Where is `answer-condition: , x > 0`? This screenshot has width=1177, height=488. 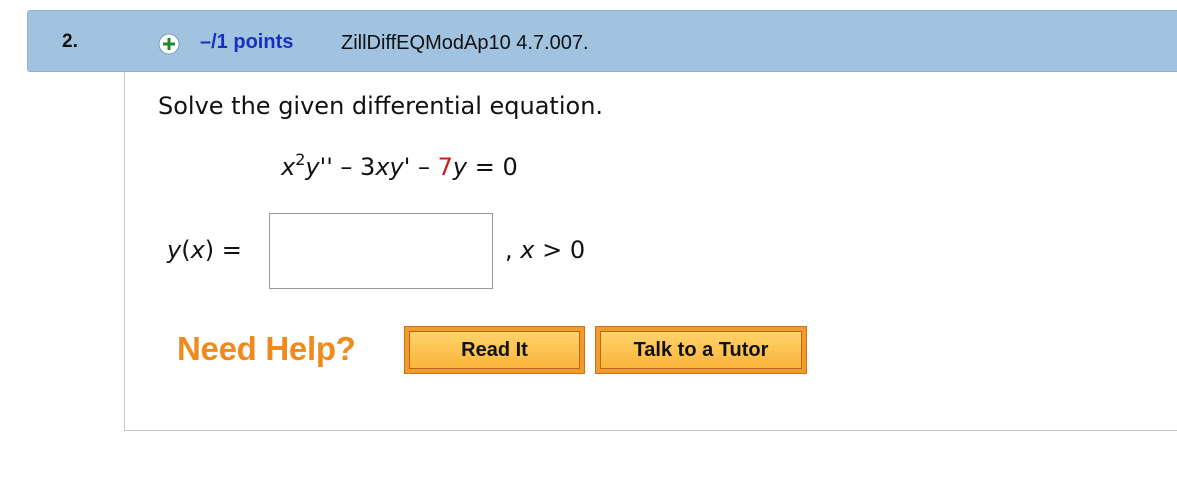 answer-condition: , x > 0 is located at coordinates (545, 250).